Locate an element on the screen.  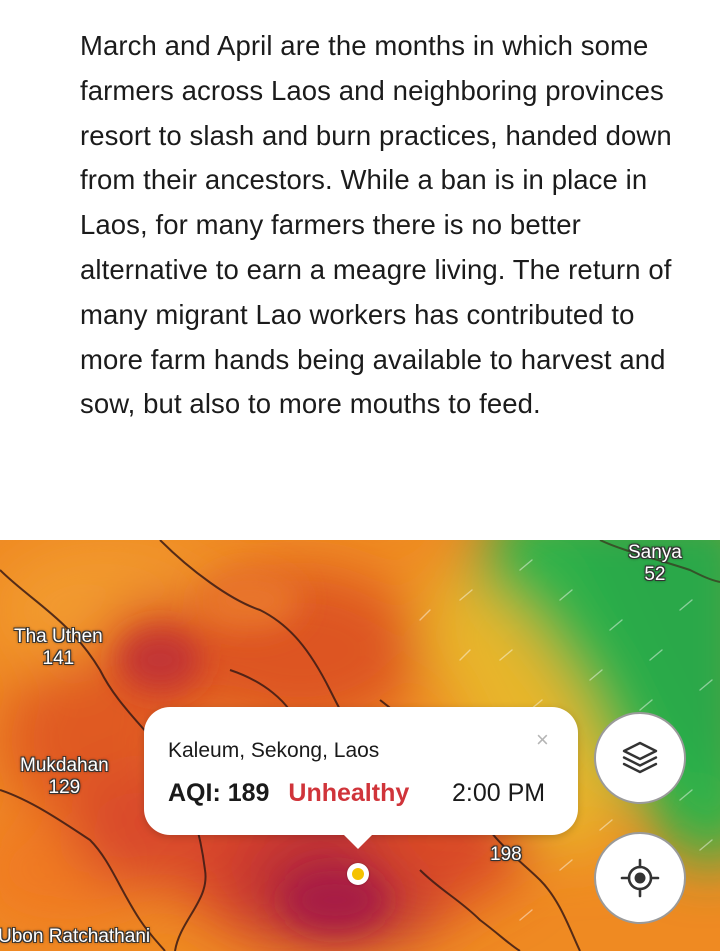
aqi-status: Unhealthy is located at coordinates (349, 793).